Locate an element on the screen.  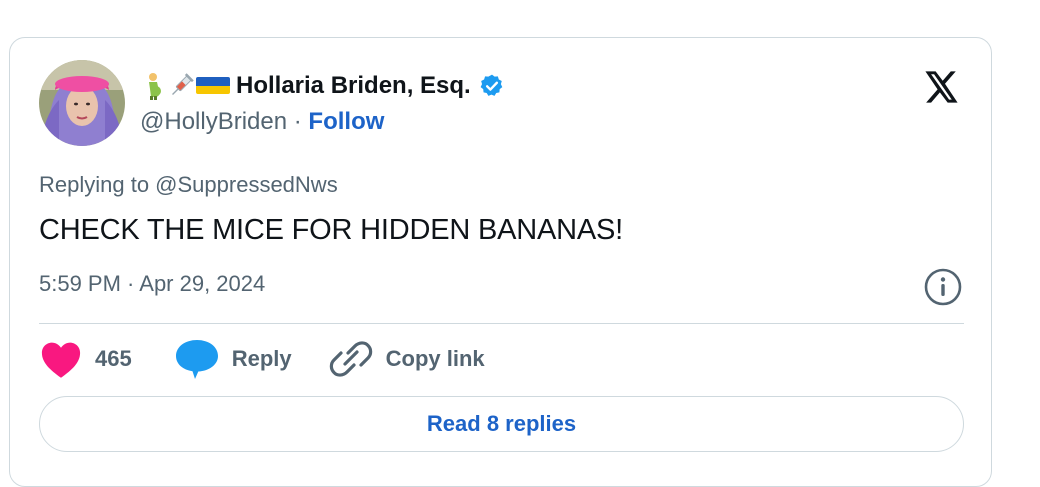
syringe-emoji is located at coordinates (181, 86).